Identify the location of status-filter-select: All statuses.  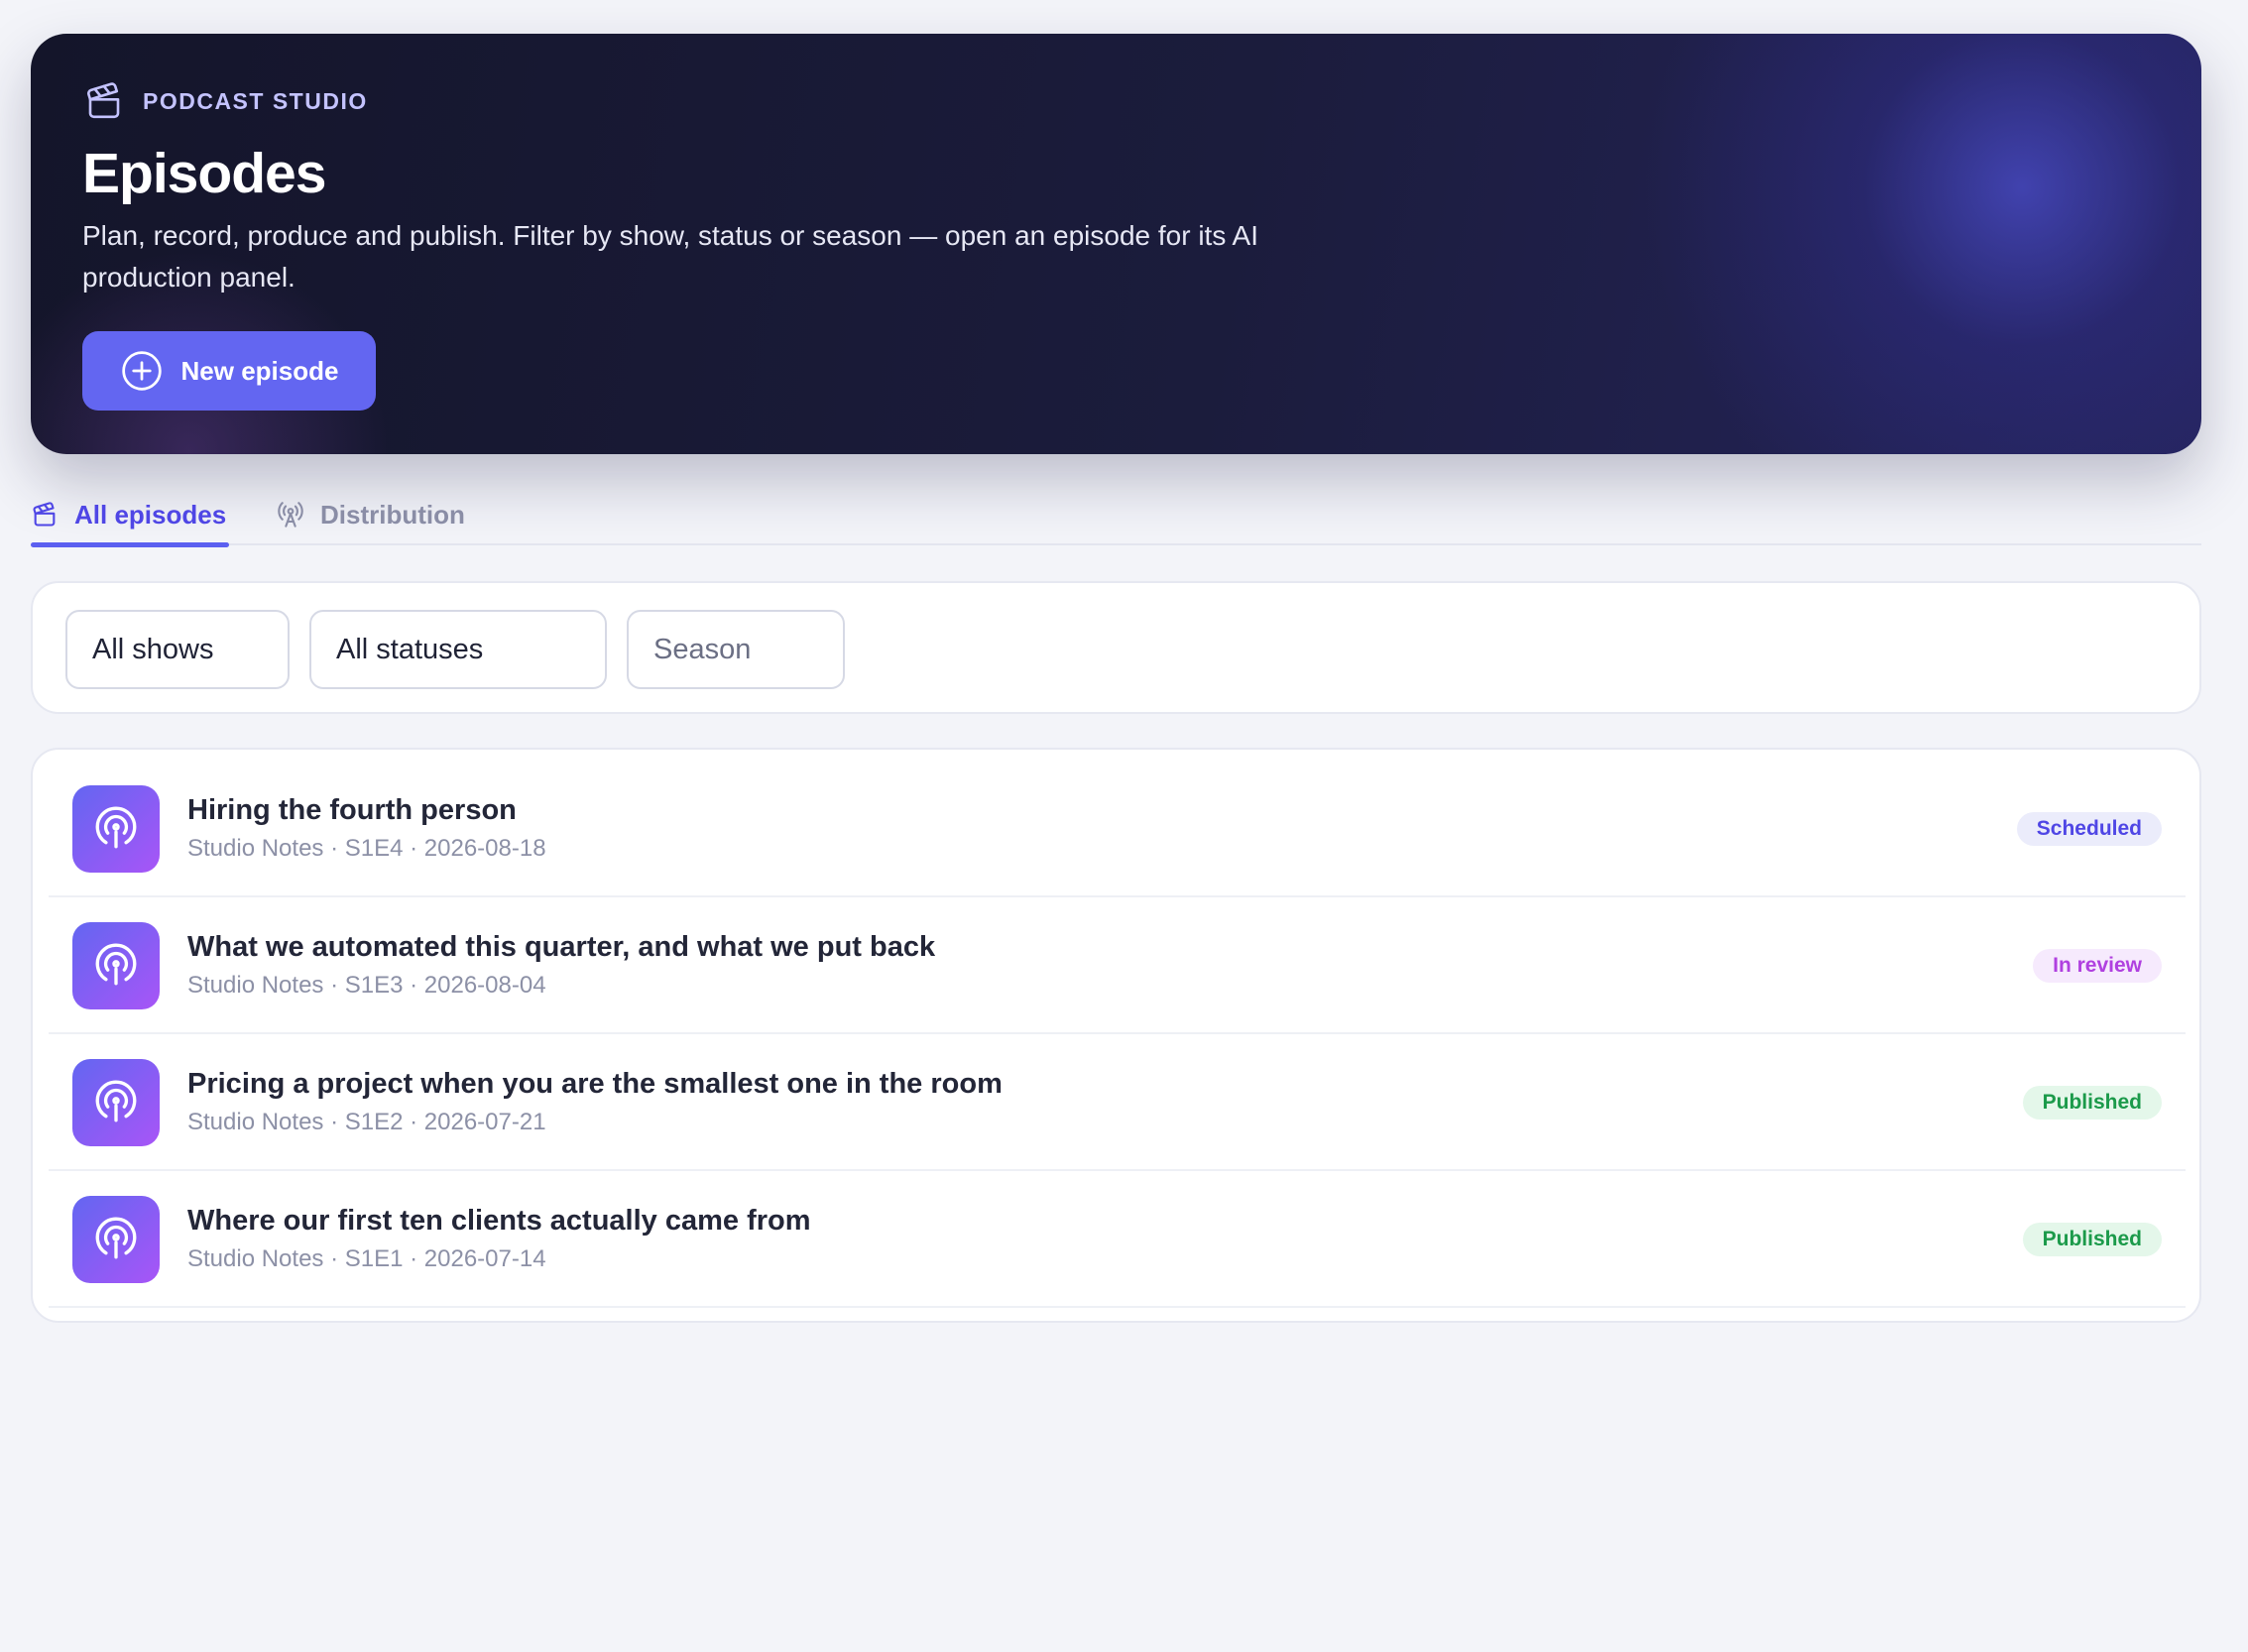
(458, 649).